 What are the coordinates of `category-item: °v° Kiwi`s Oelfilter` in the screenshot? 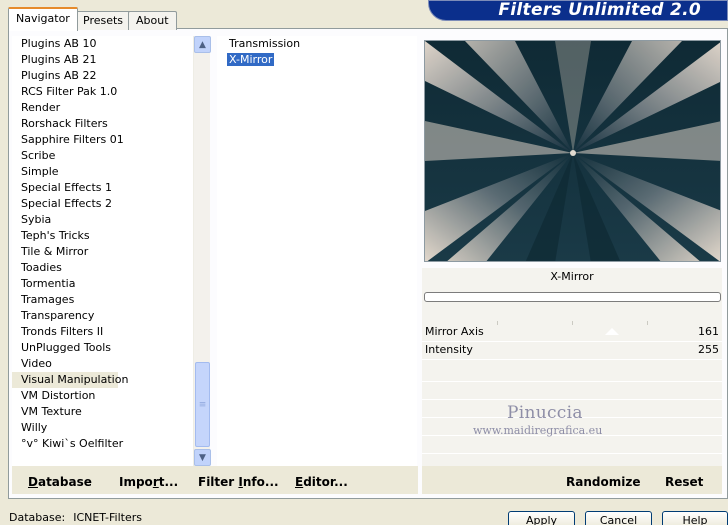 It's located at (103, 444).